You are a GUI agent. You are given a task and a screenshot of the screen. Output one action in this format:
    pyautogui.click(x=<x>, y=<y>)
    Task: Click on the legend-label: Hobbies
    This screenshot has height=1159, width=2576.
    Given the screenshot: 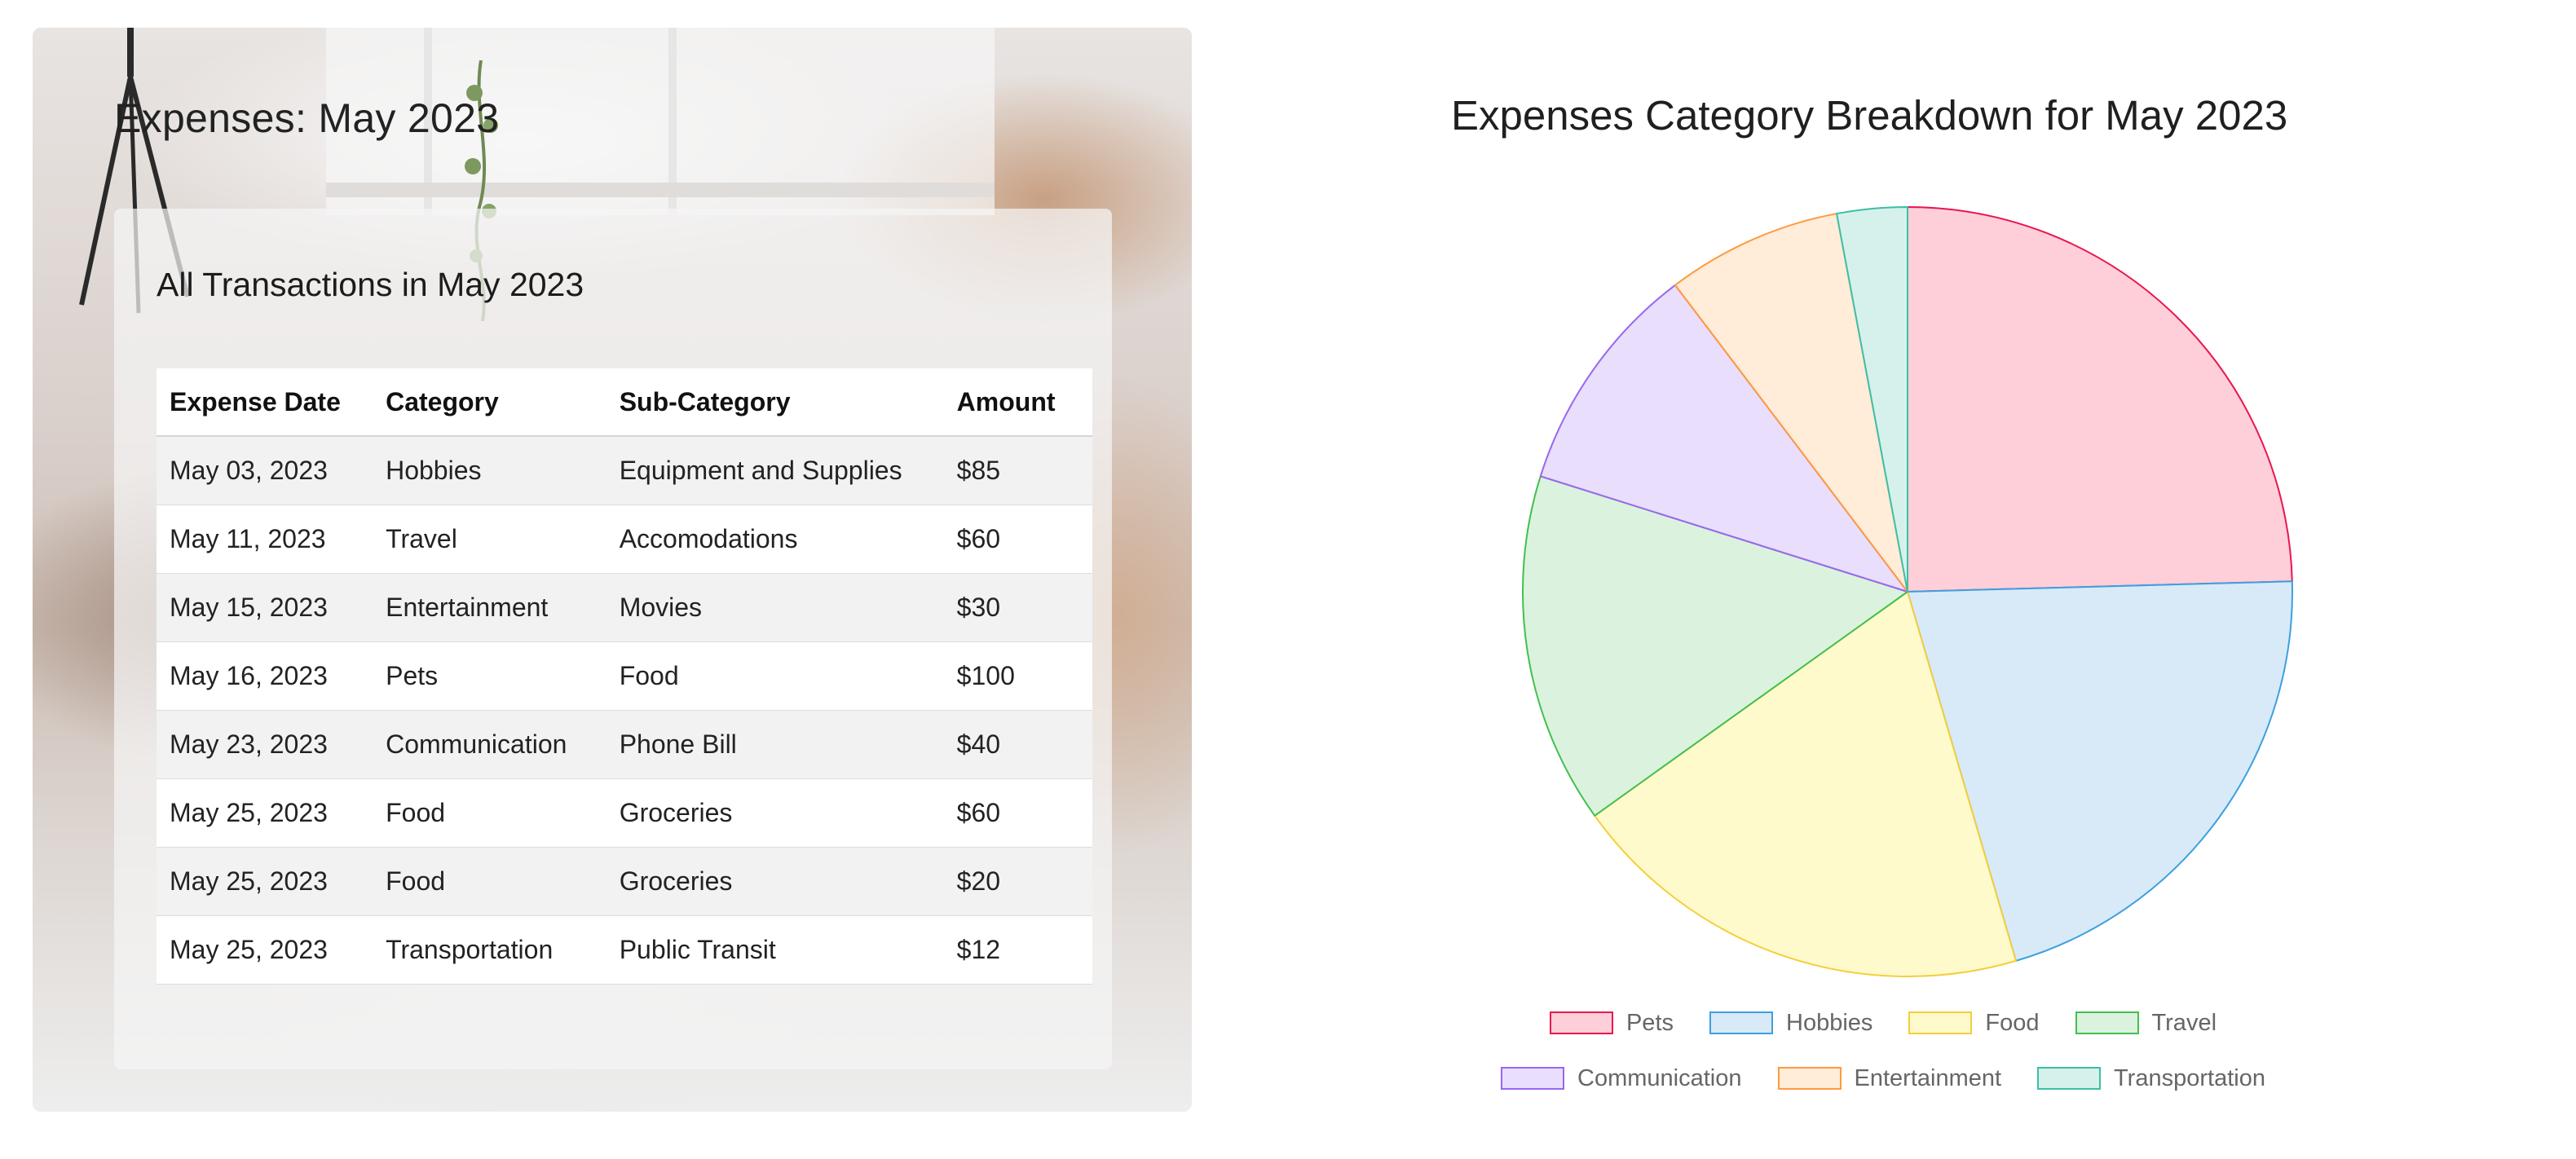 What is the action you would take?
    pyautogui.click(x=1829, y=1022)
    